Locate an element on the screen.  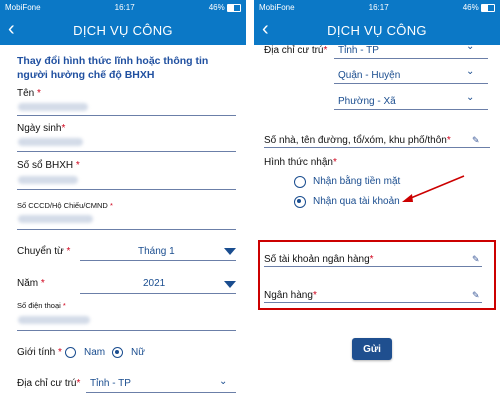
receive-cash-radio is located at coordinates (300, 182).